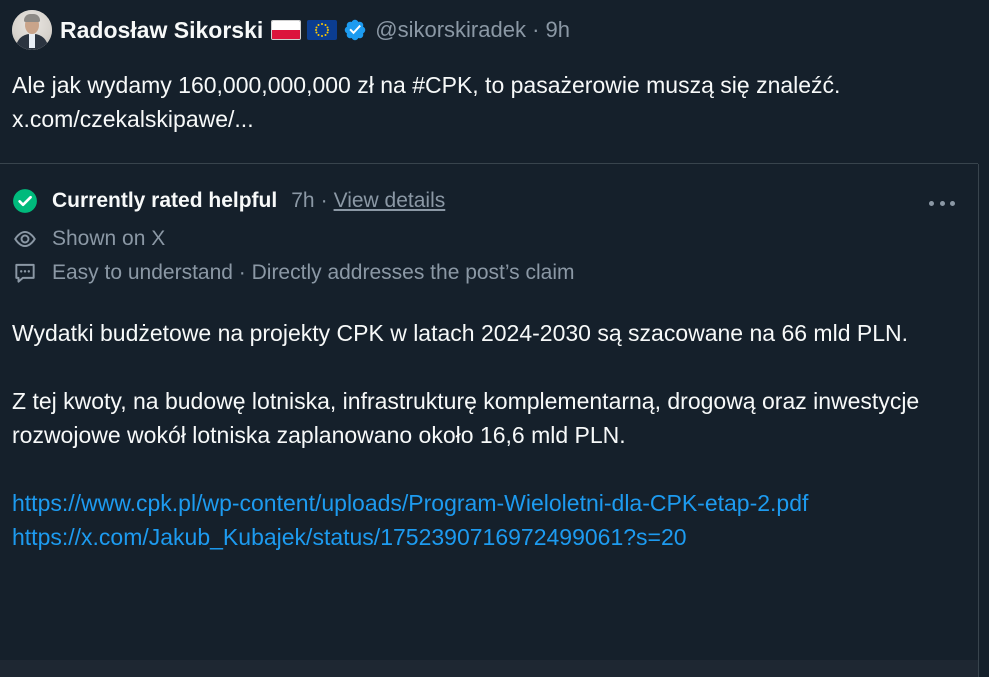  I want to click on shown-on-label: Shown on X, so click(109, 238).